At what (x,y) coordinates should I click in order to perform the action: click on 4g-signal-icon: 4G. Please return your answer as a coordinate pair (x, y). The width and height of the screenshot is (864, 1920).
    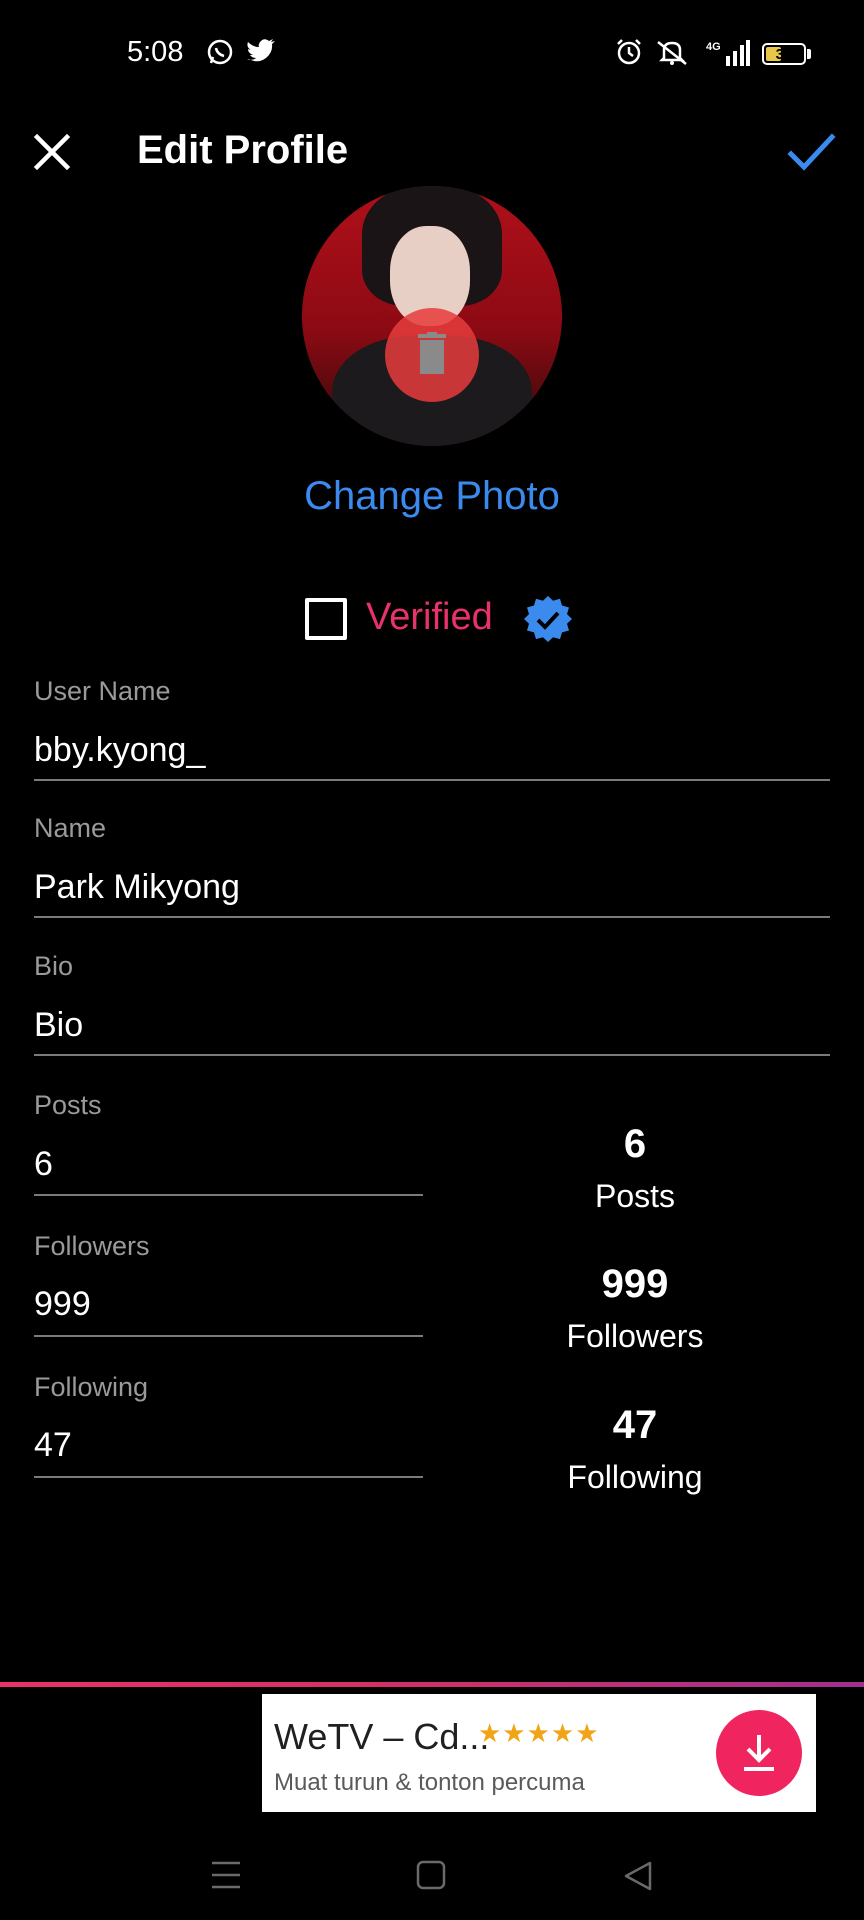
    Looking at the image, I should click on (728, 53).